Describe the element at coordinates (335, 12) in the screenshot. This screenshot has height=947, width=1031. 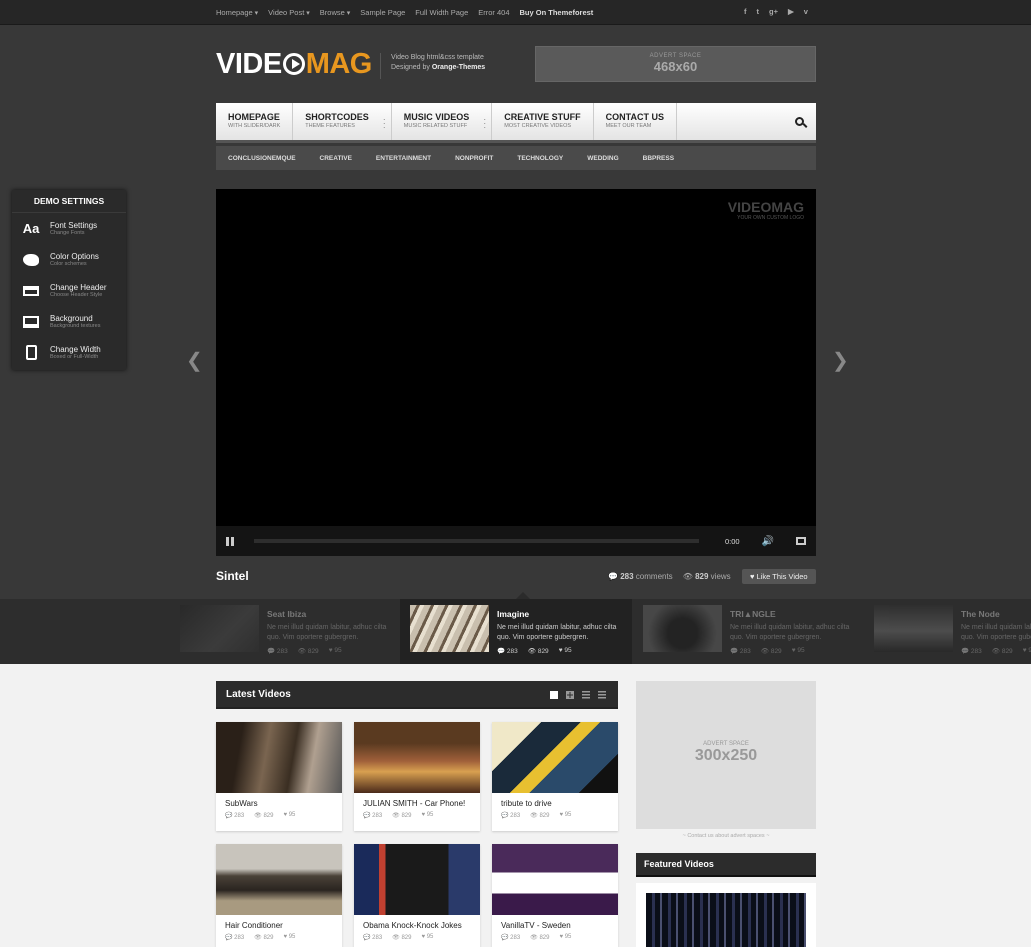
I see `toplink-browse: Browse` at that location.